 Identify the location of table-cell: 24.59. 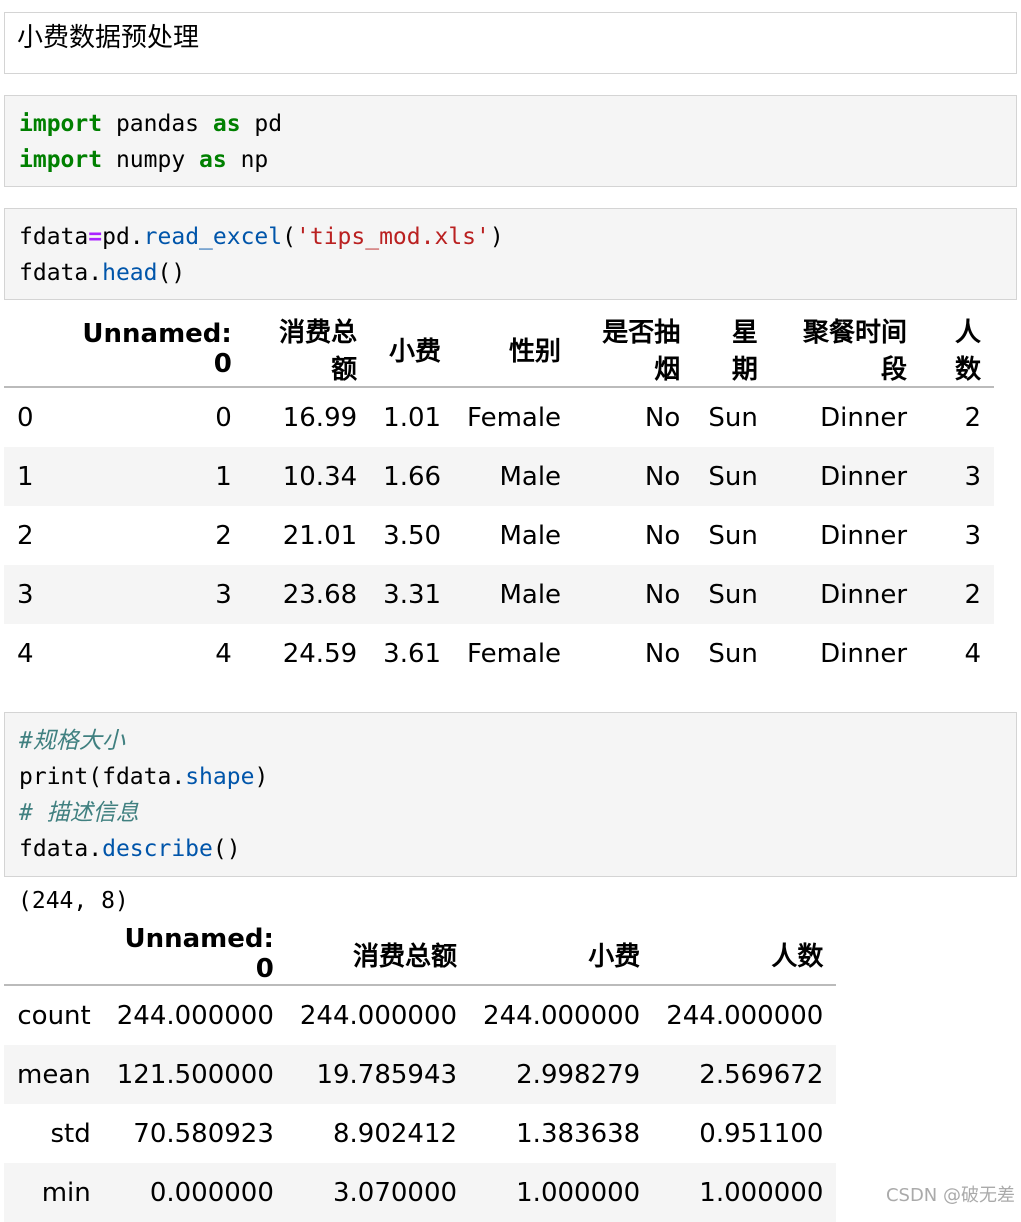
(320, 653).